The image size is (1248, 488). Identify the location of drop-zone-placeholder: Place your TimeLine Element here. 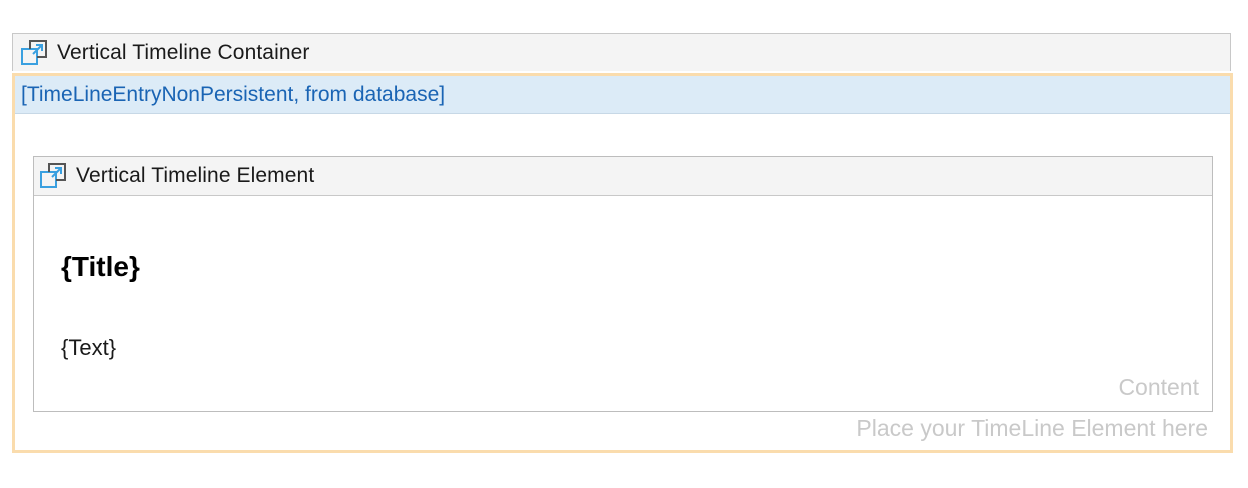
(1032, 428).